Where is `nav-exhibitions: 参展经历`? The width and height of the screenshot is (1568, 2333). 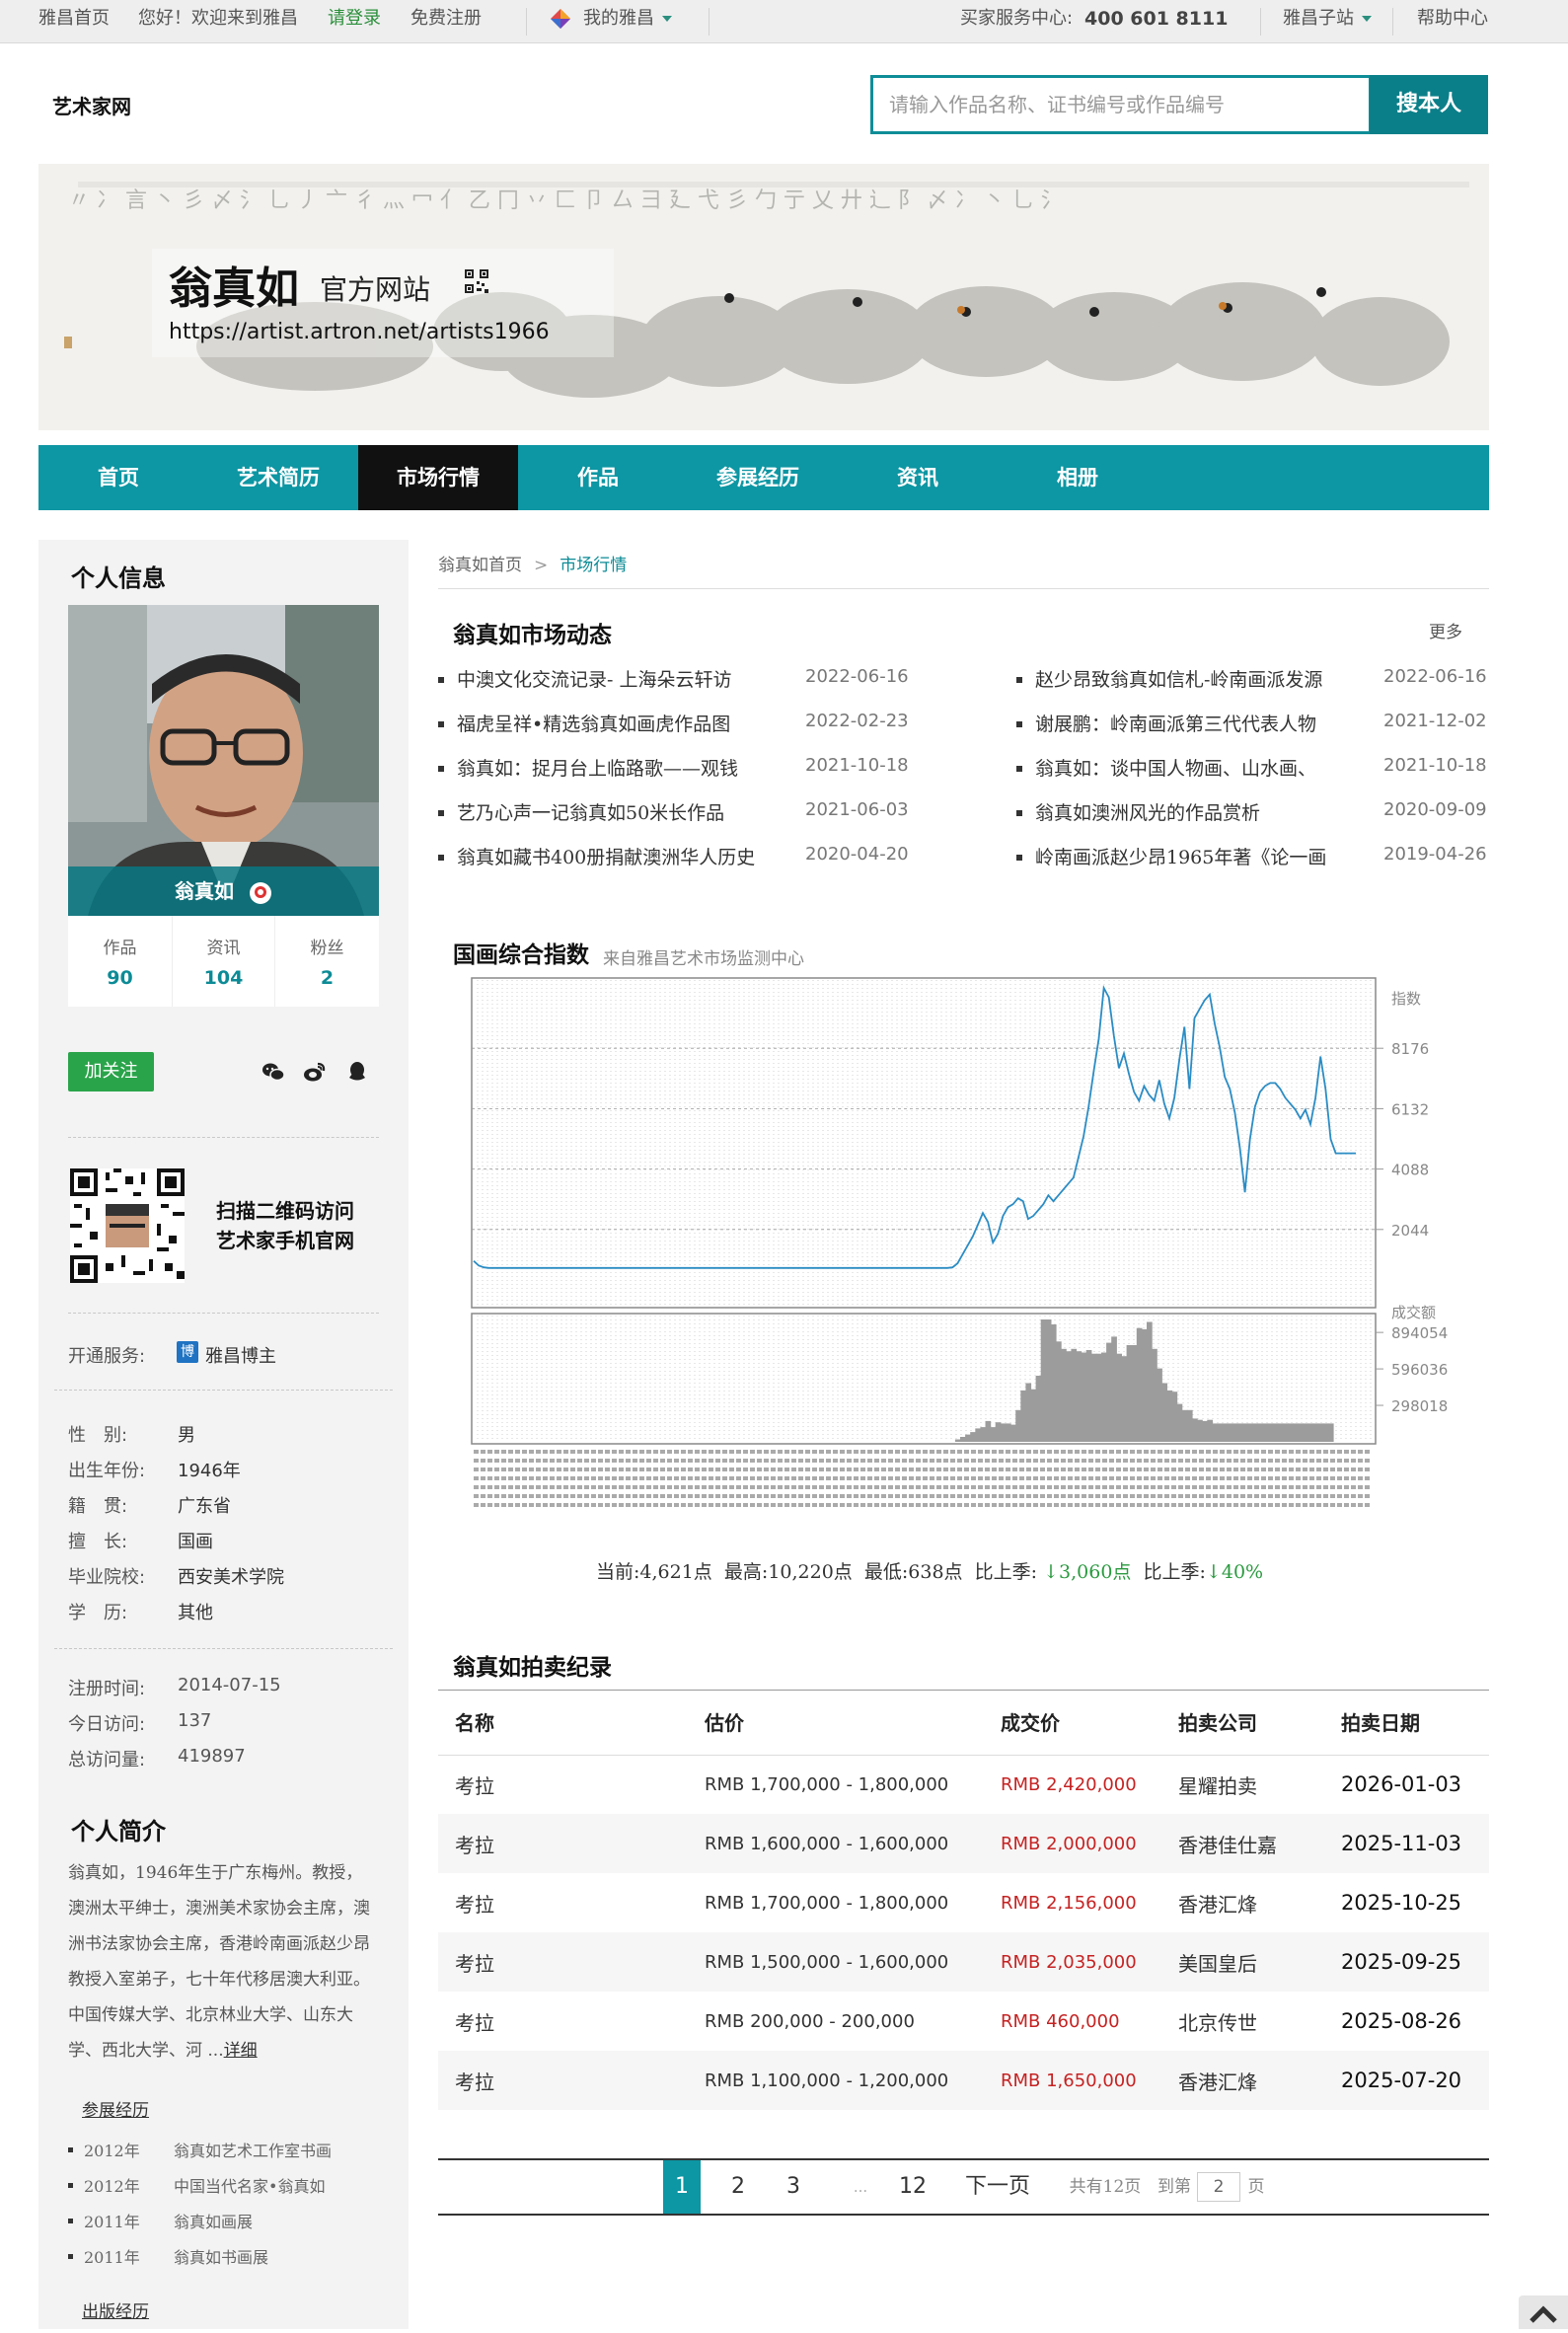
nav-exhibitions: 参展经历 is located at coordinates (758, 477).